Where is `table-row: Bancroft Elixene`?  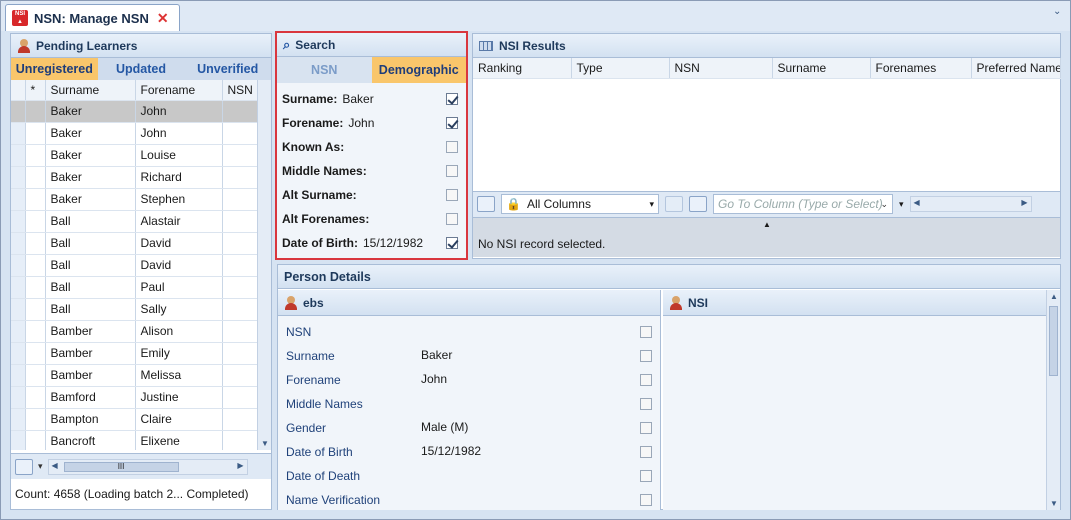
table-row: Bancroft Elixene is located at coordinates (135, 440).